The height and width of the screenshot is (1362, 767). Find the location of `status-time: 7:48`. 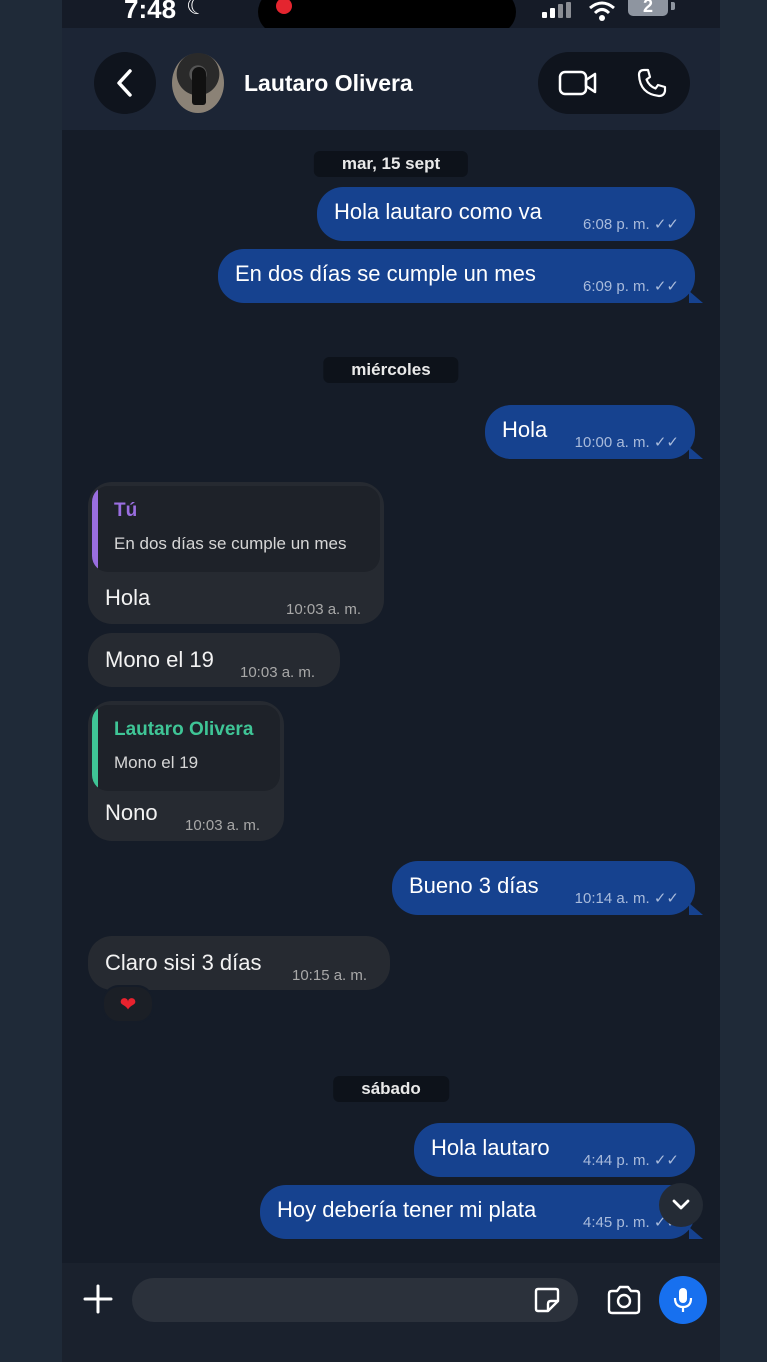

status-time: 7:48 is located at coordinates (150, 12).